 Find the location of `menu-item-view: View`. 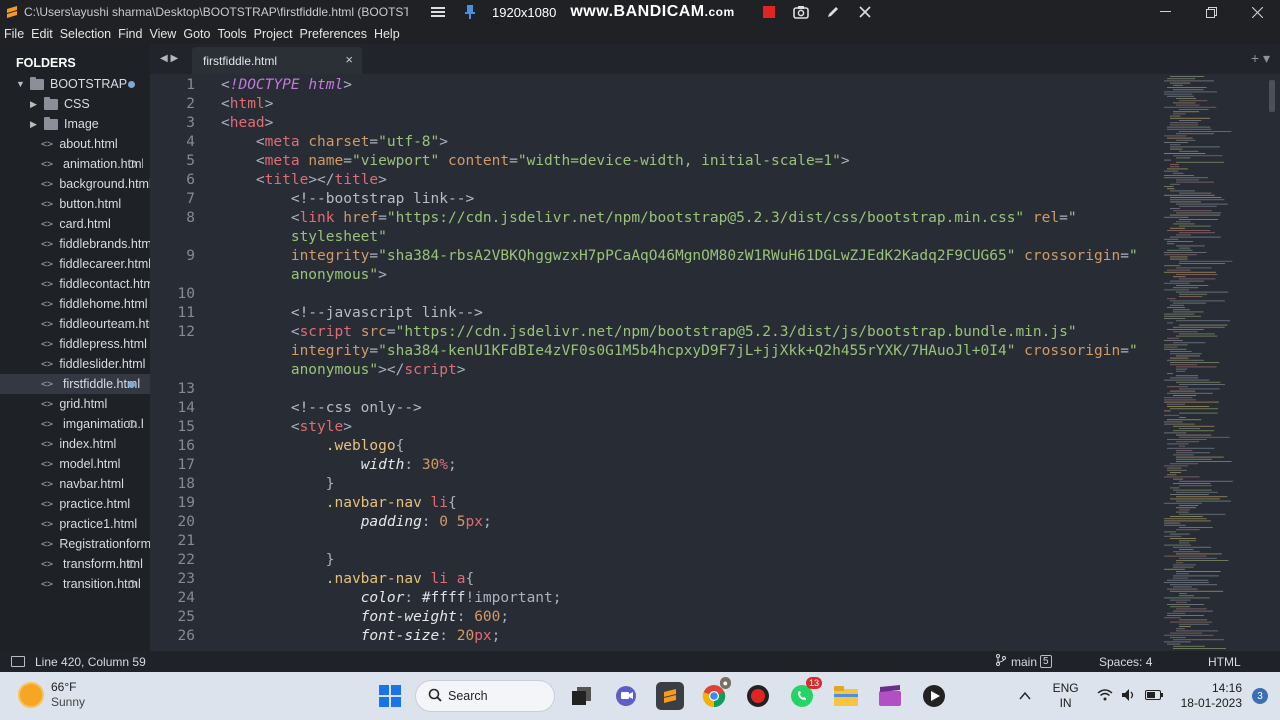

menu-item-view: View is located at coordinates (162, 34).